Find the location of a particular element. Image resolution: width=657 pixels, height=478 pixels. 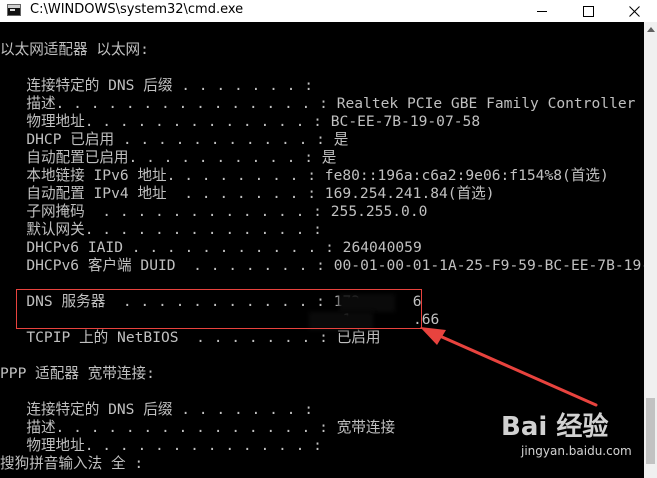

watermark-url: jingyan.baidu.com is located at coordinates (576, 451).